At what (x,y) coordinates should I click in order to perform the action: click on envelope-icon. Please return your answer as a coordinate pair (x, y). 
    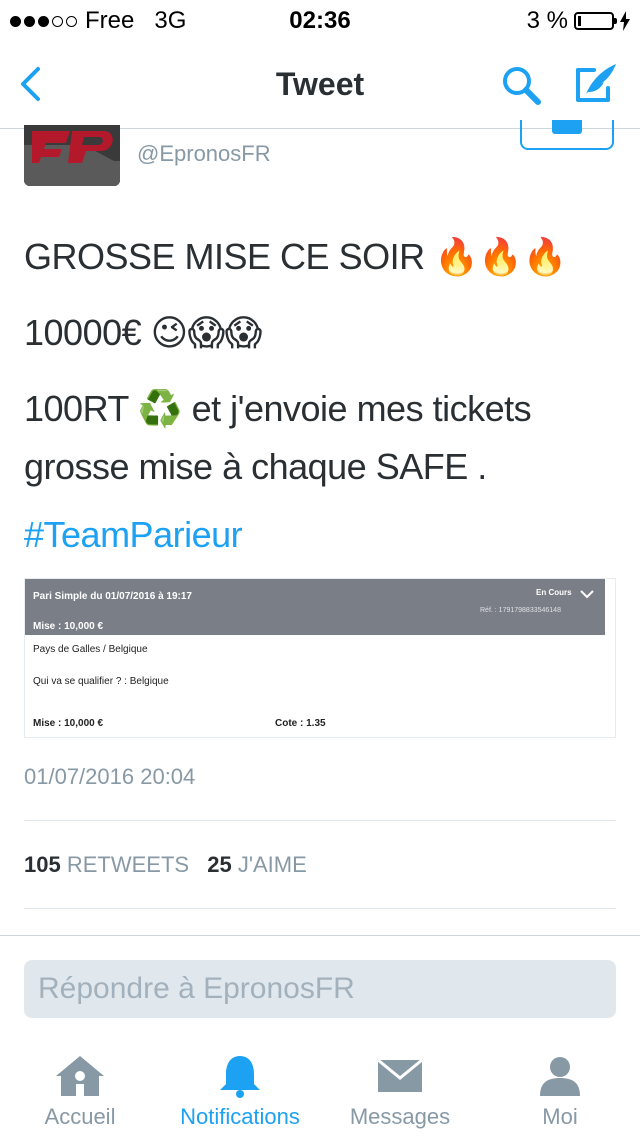
    Looking at the image, I should click on (400, 1075).